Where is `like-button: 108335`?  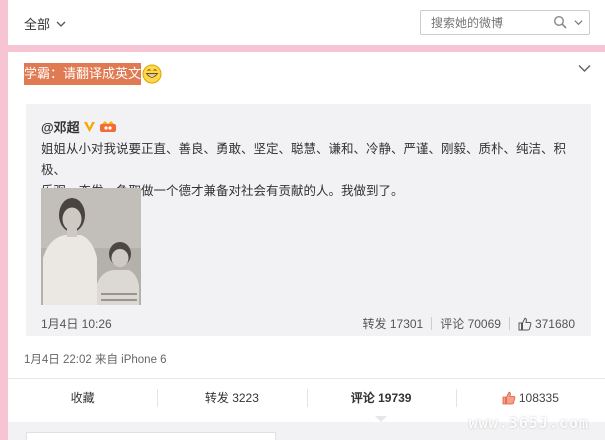 like-button: 108335 is located at coordinates (530, 397).